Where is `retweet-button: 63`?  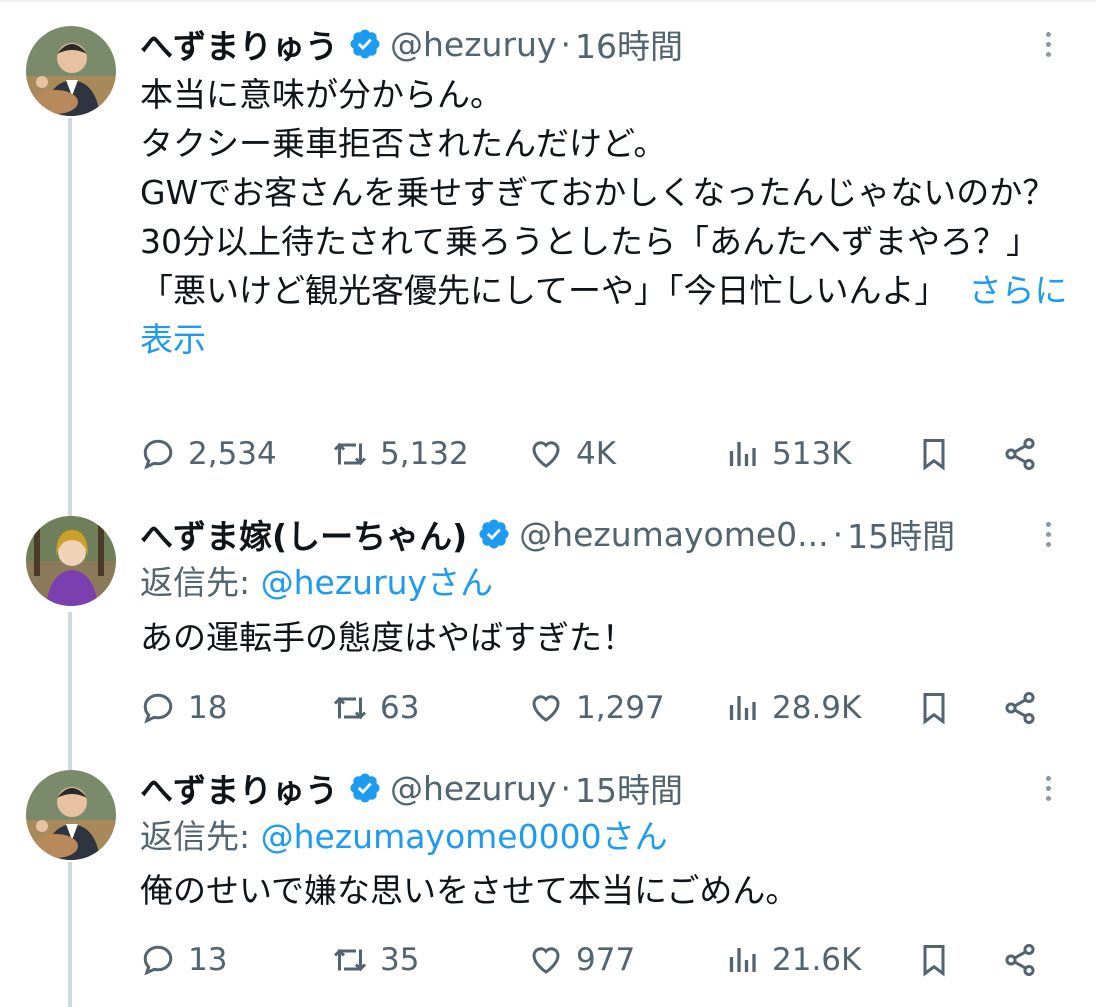
retweet-button: 63 is located at coordinates (375, 708).